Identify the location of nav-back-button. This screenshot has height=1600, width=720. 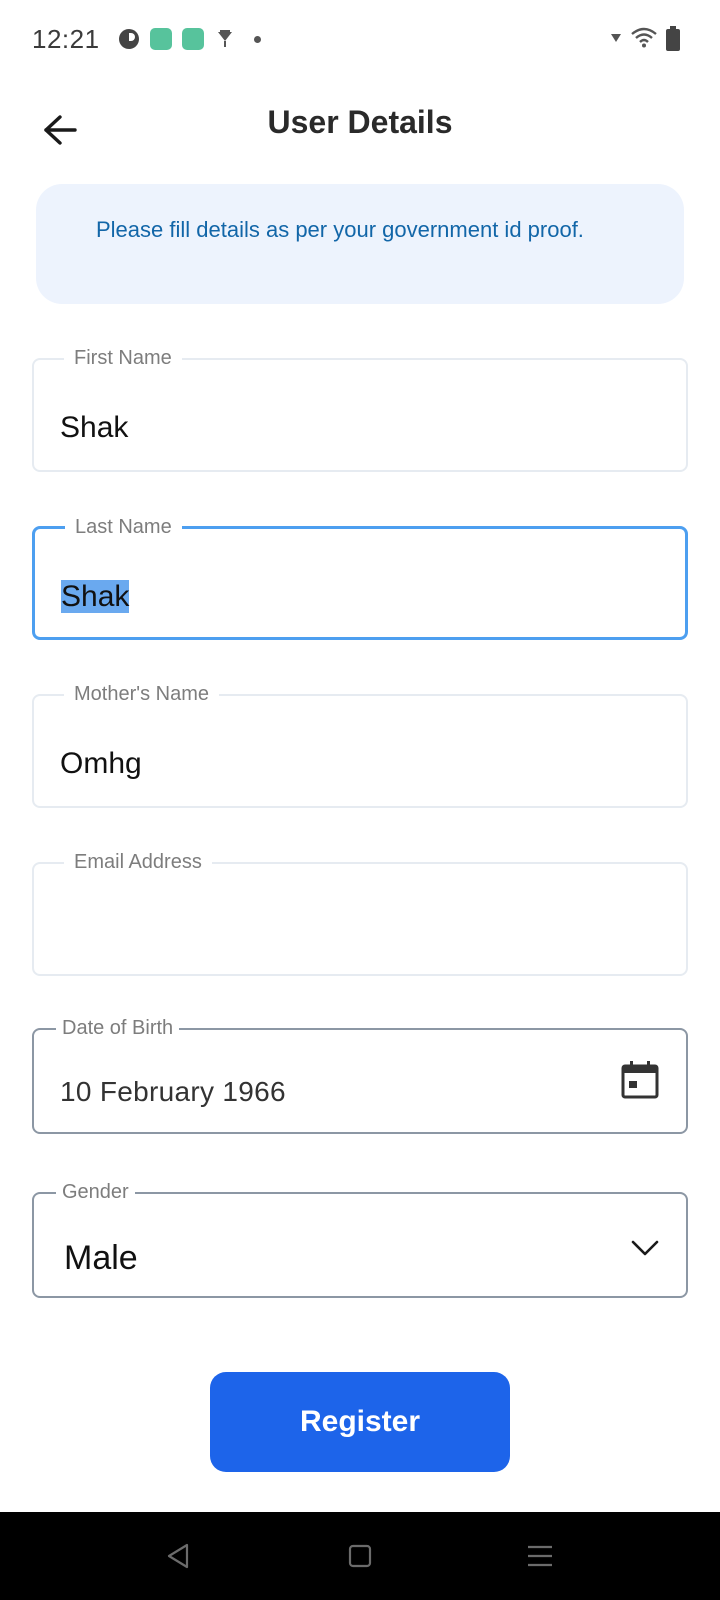
(178, 1556).